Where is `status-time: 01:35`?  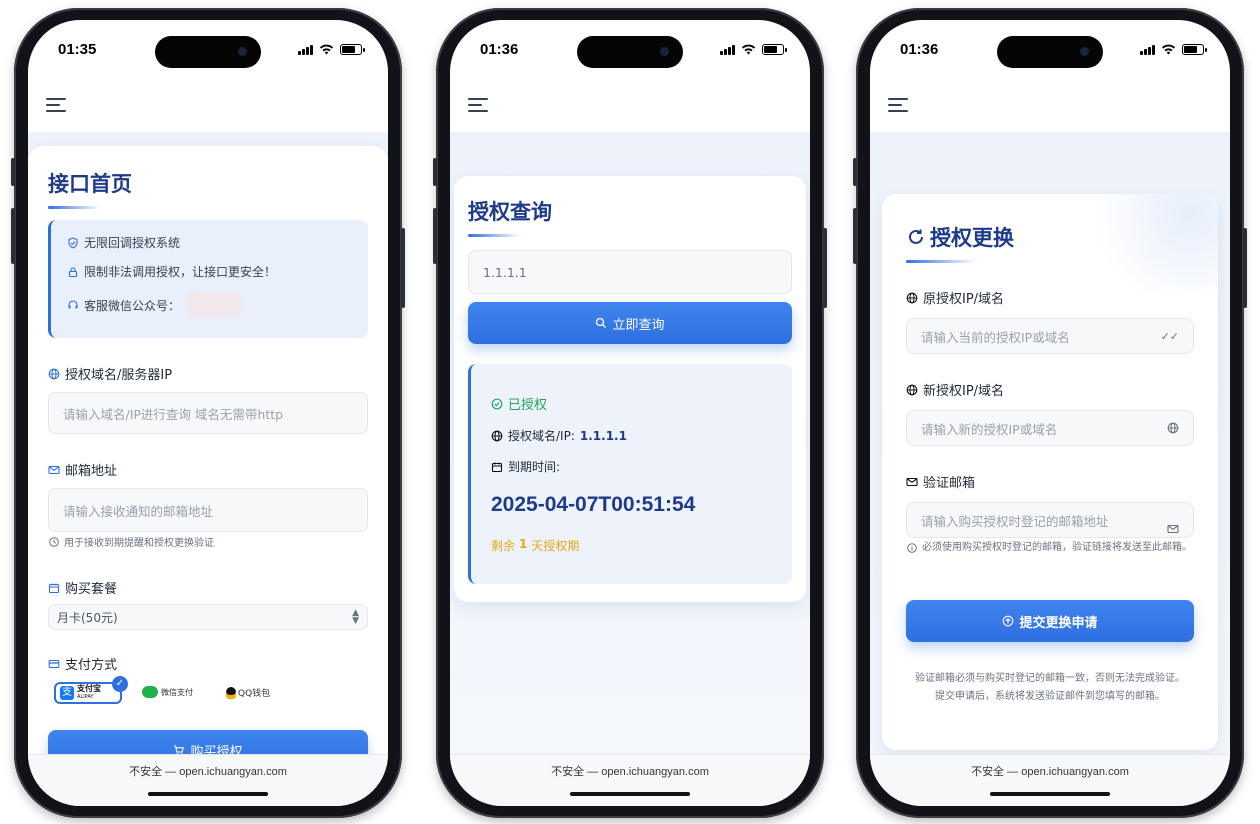
status-time: 01:35 is located at coordinates (77, 49).